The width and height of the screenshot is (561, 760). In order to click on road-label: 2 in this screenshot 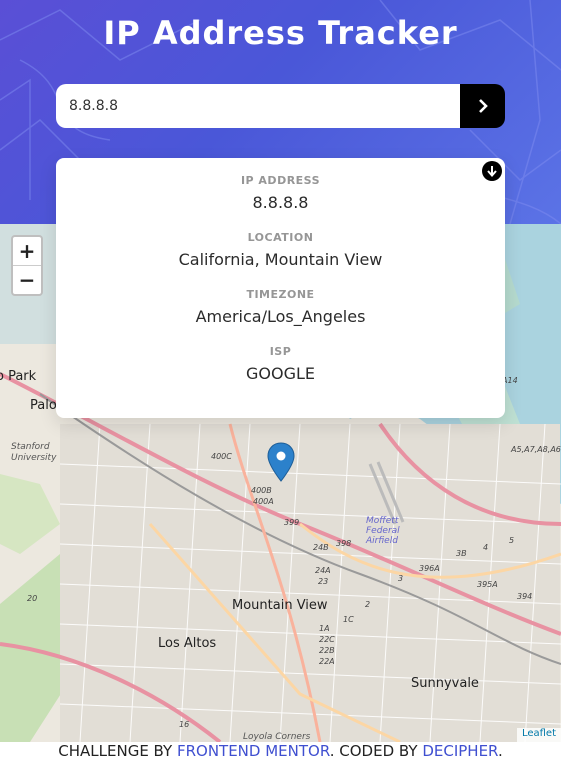, I will do `click(368, 604)`.